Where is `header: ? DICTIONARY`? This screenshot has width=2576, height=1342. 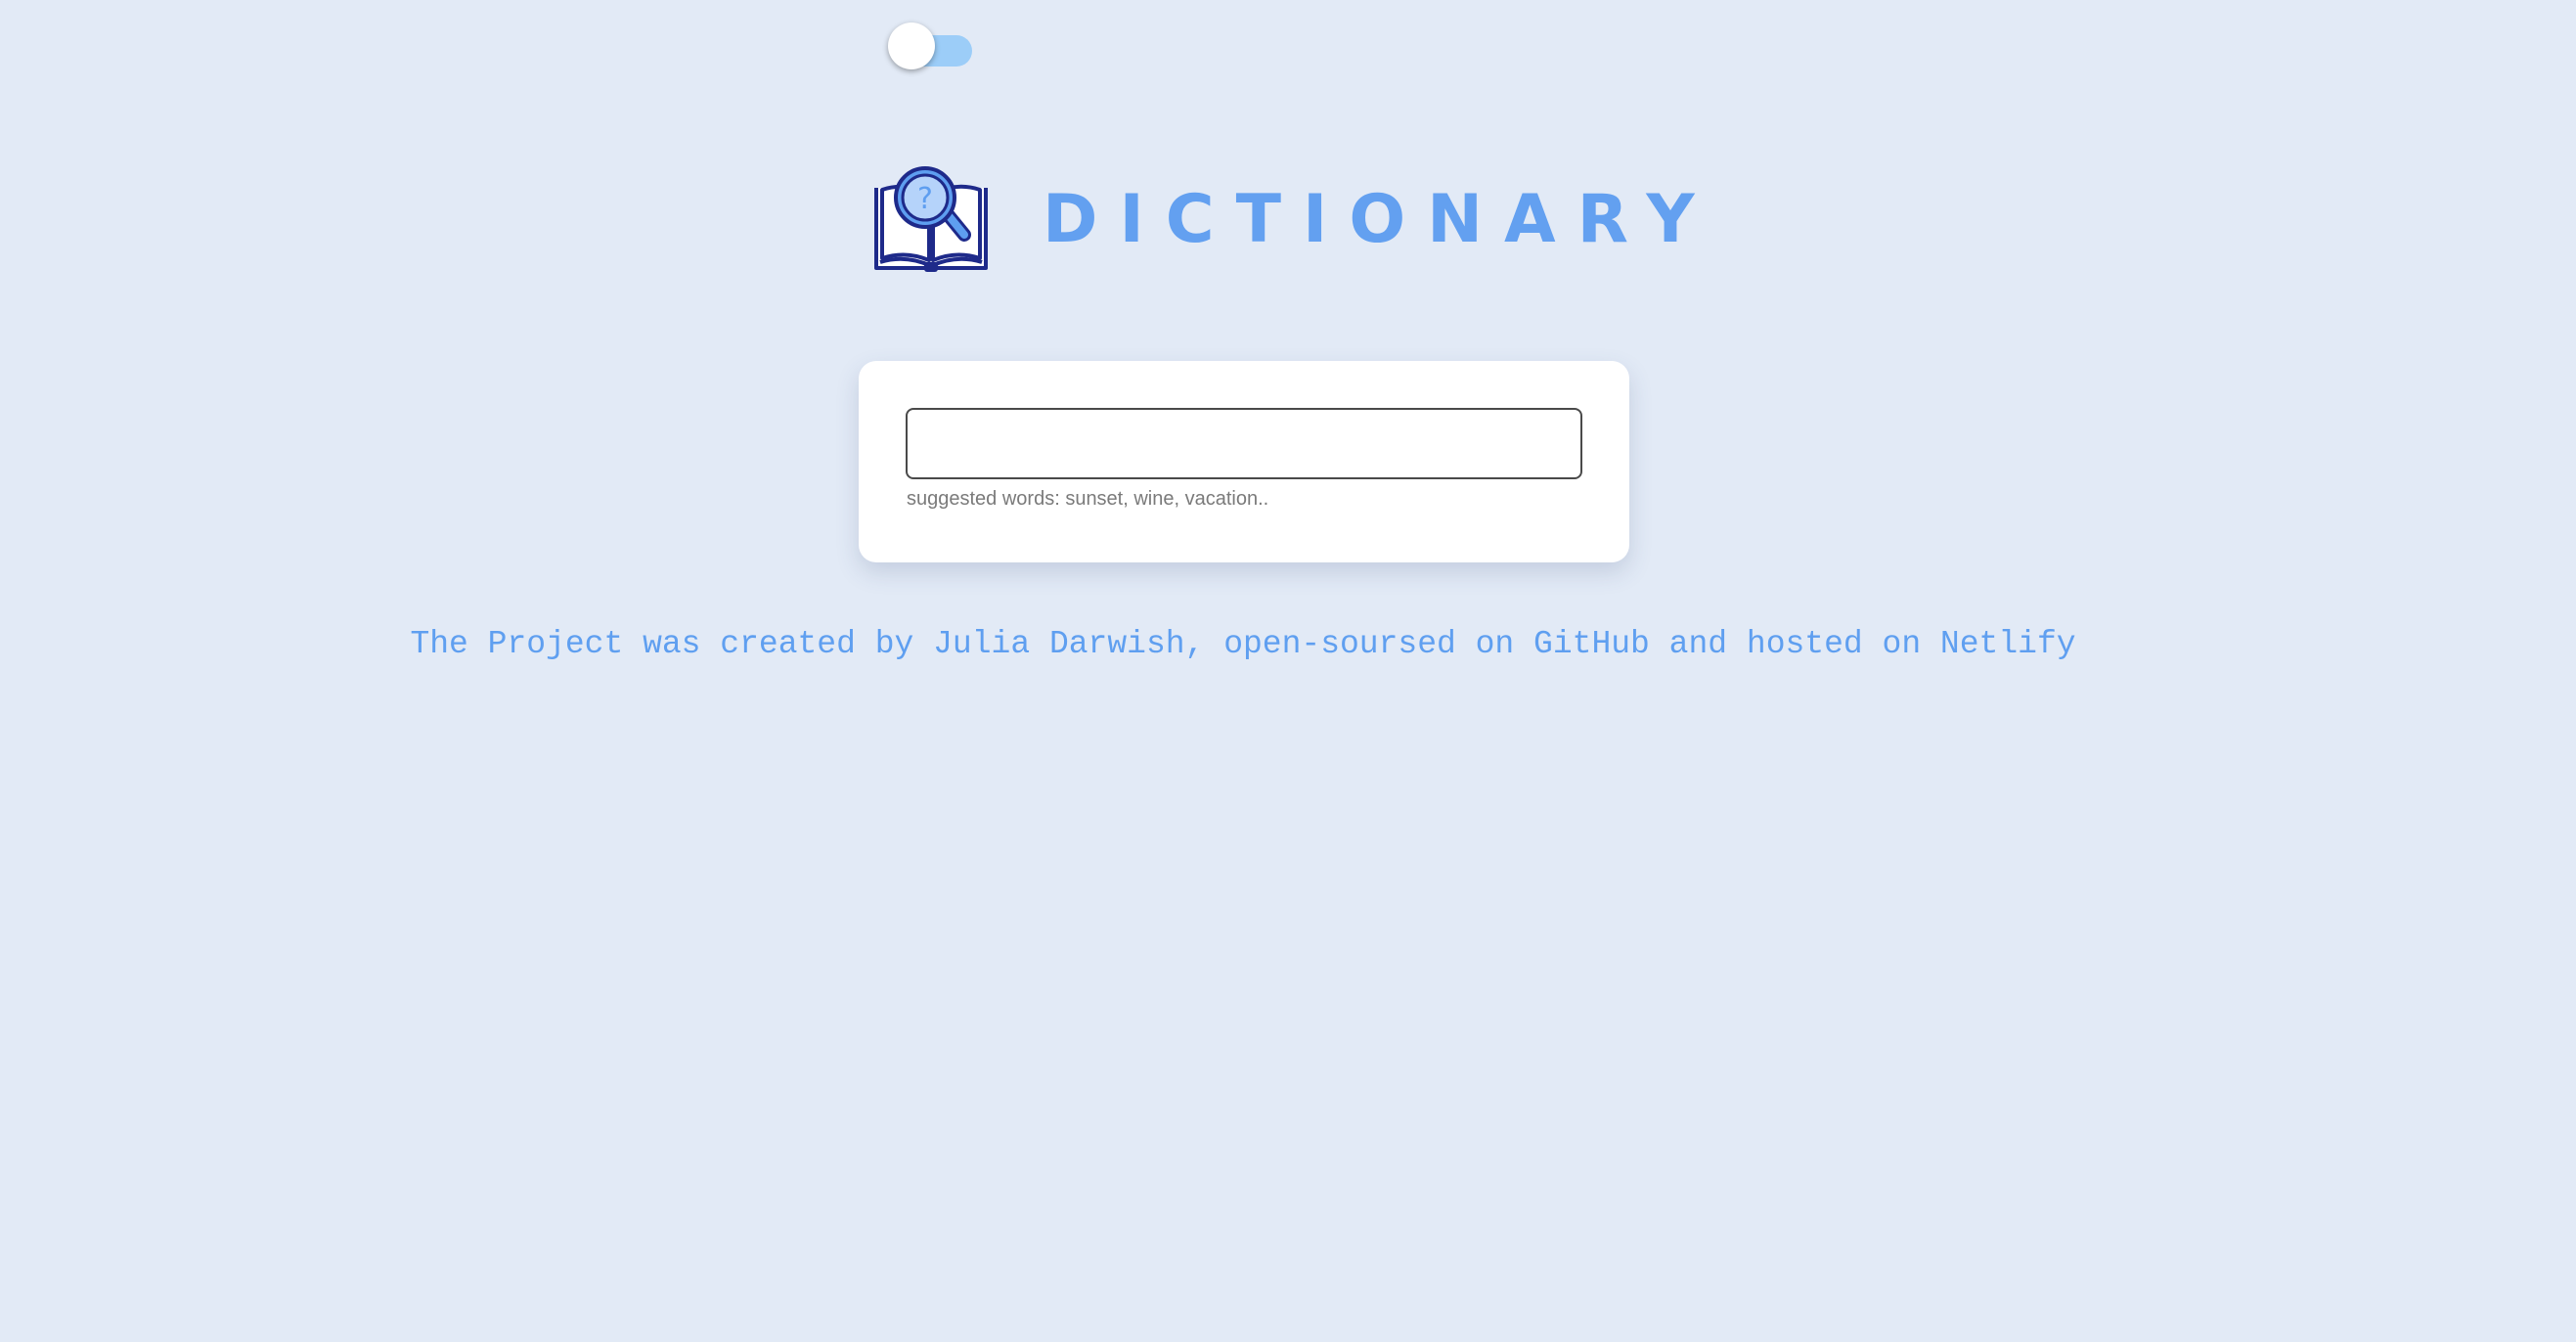 header: ? DICTIONARY is located at coordinates (1293, 219).